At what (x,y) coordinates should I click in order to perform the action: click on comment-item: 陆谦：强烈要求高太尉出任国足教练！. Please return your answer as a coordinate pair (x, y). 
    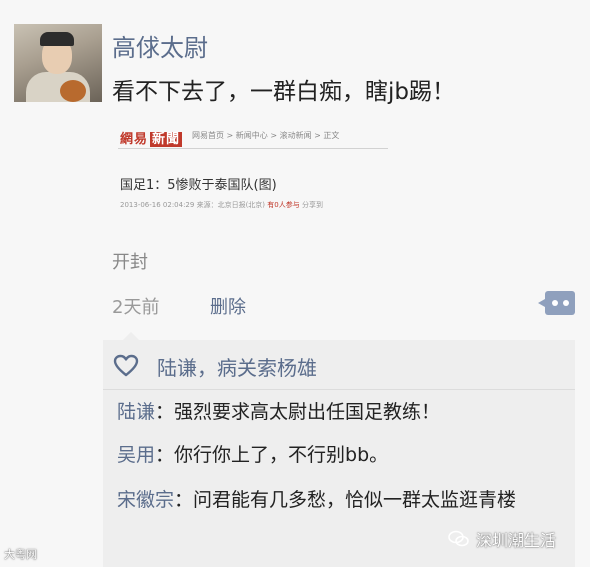
    Looking at the image, I should click on (342, 412).